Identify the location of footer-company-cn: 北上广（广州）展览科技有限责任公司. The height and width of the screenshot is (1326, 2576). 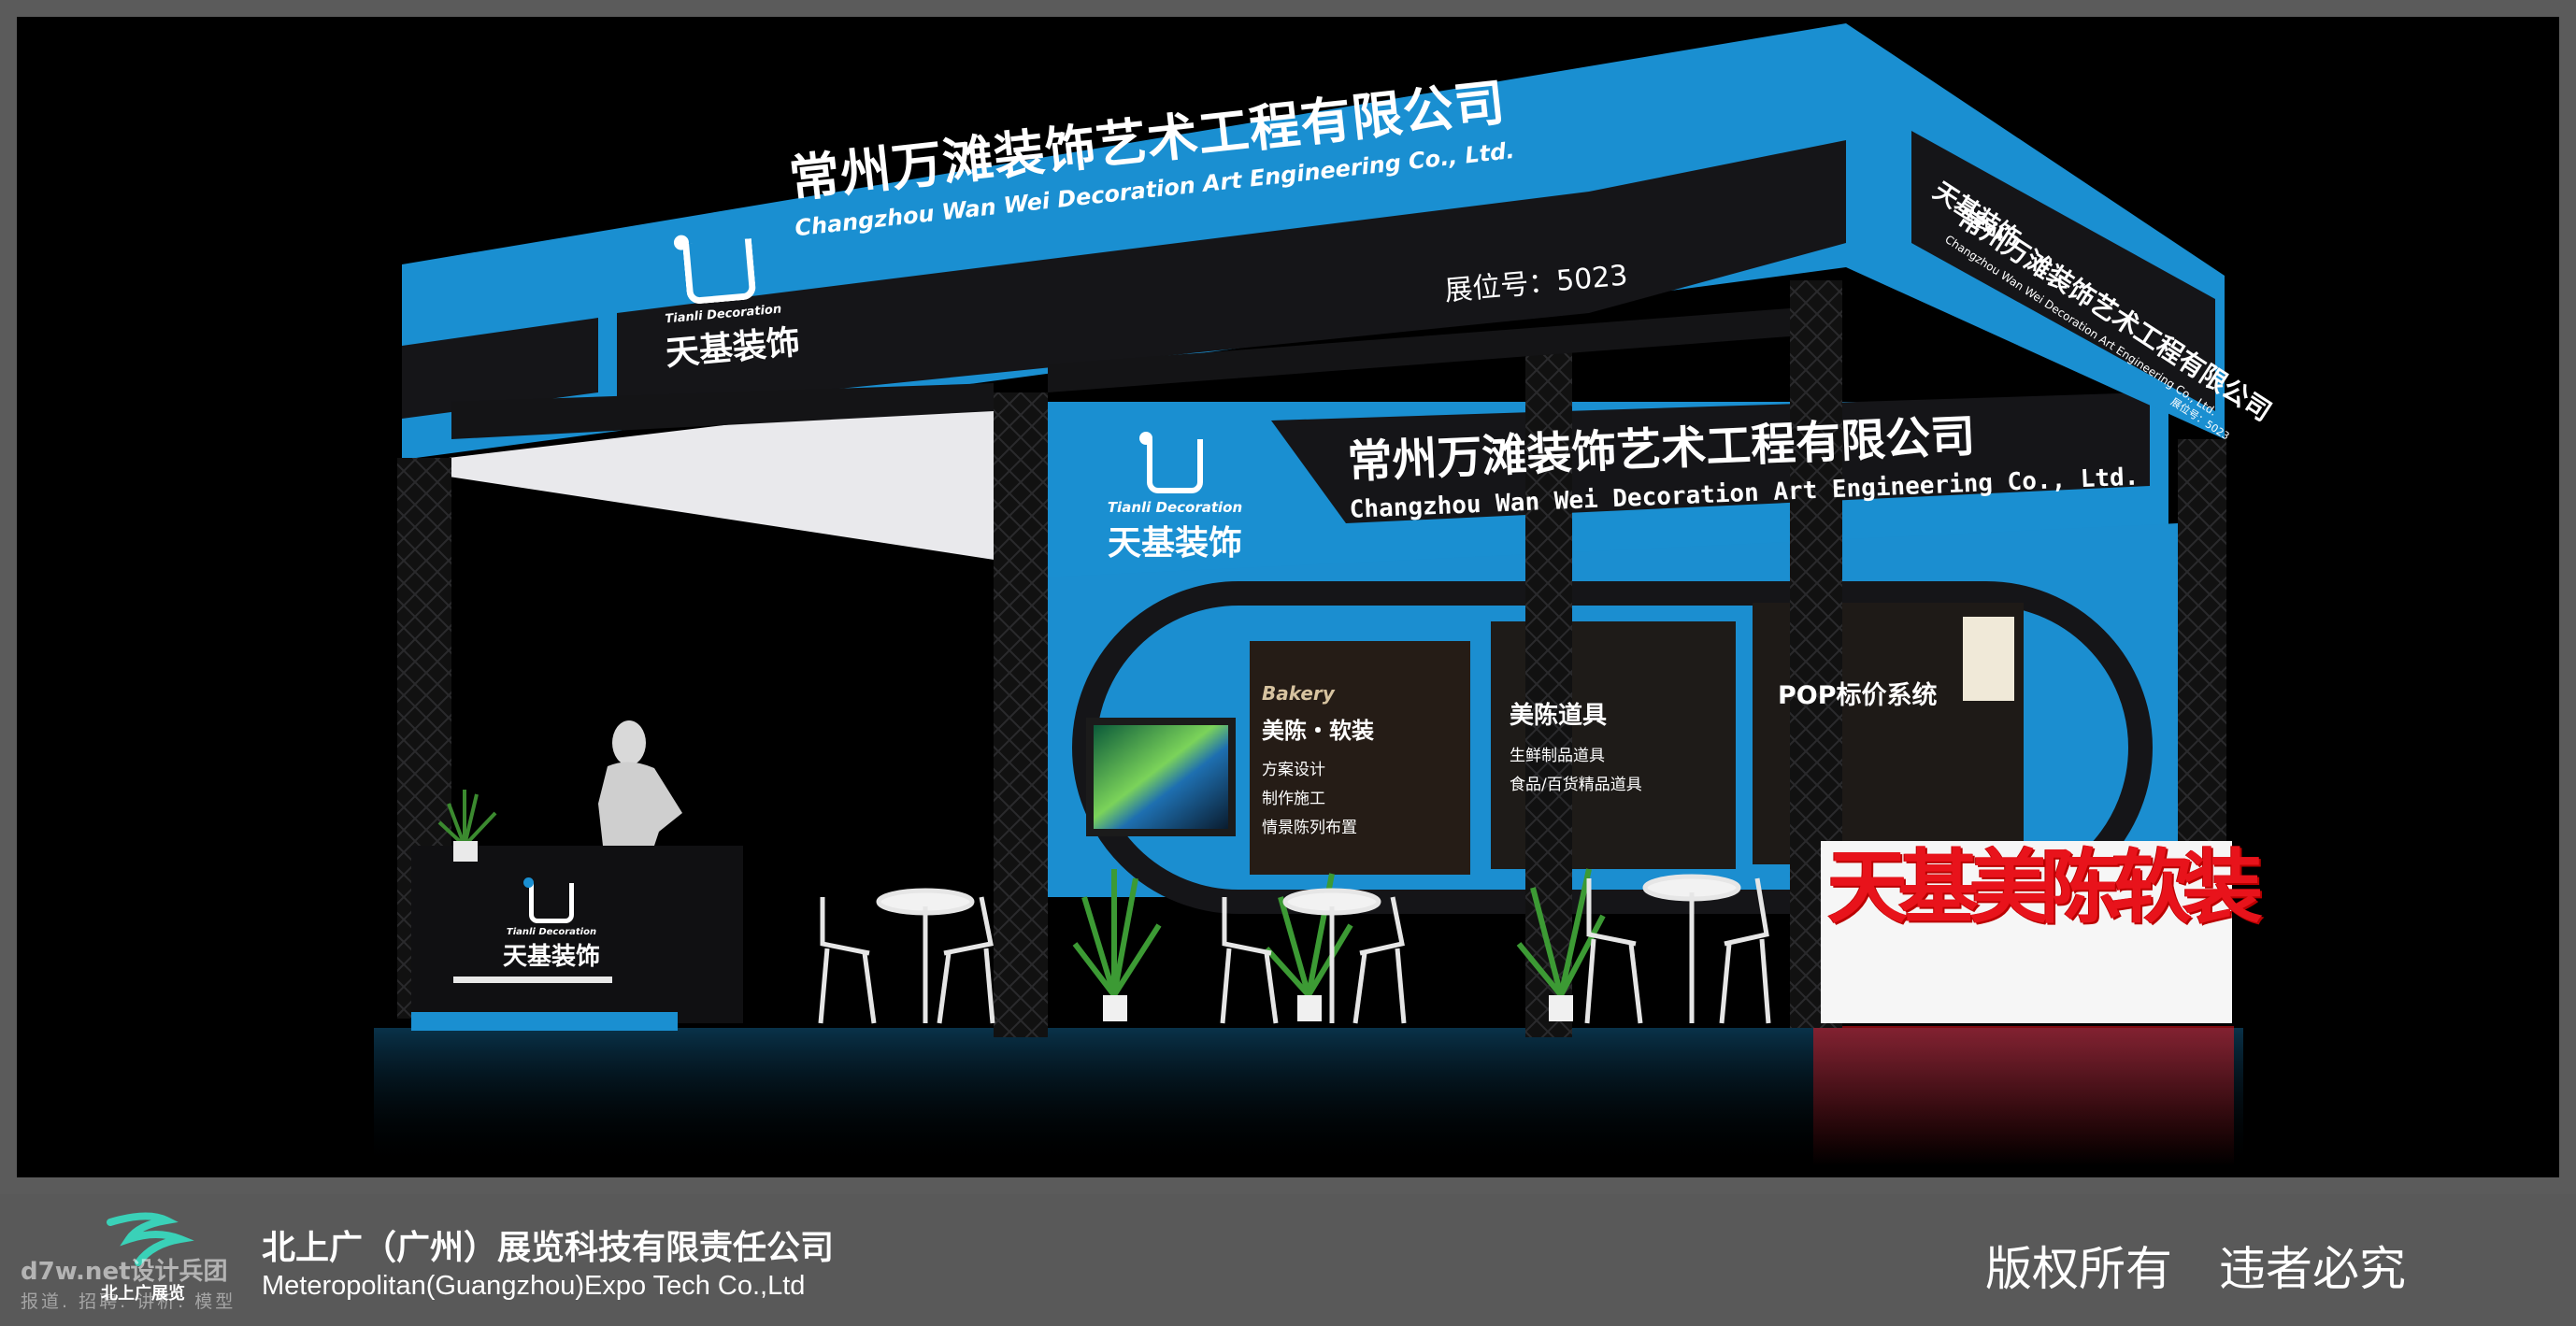
(548, 1248).